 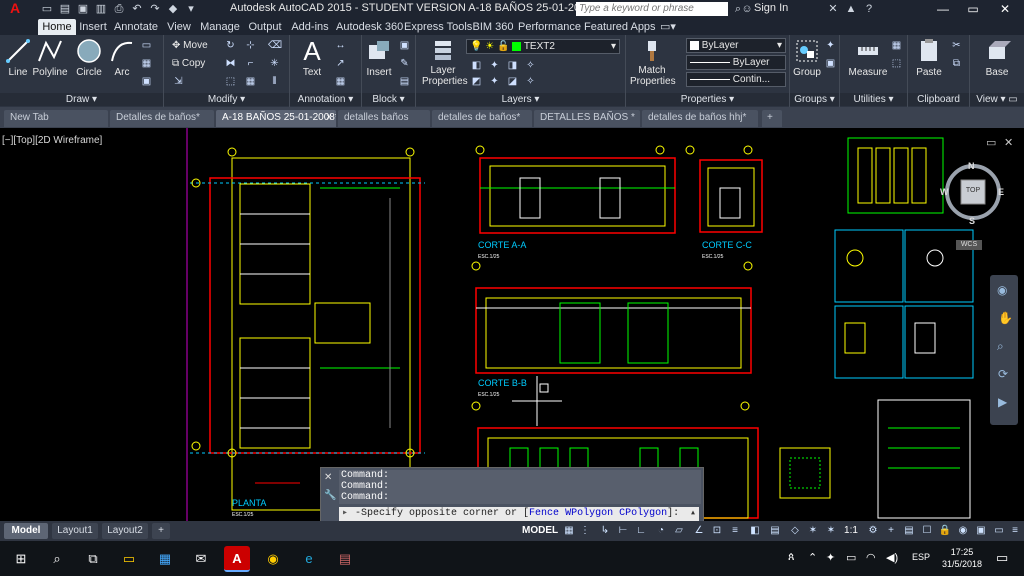 I want to click on layer-tool-2-icon: ✦, so click(x=494, y=65).